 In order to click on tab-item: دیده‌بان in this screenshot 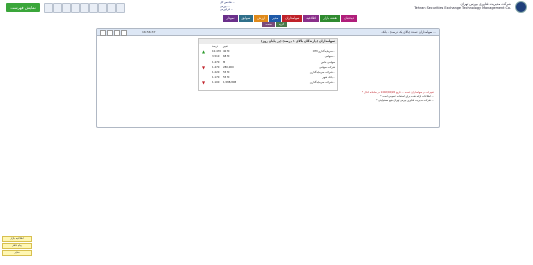, I will do `click(349, 18)`.